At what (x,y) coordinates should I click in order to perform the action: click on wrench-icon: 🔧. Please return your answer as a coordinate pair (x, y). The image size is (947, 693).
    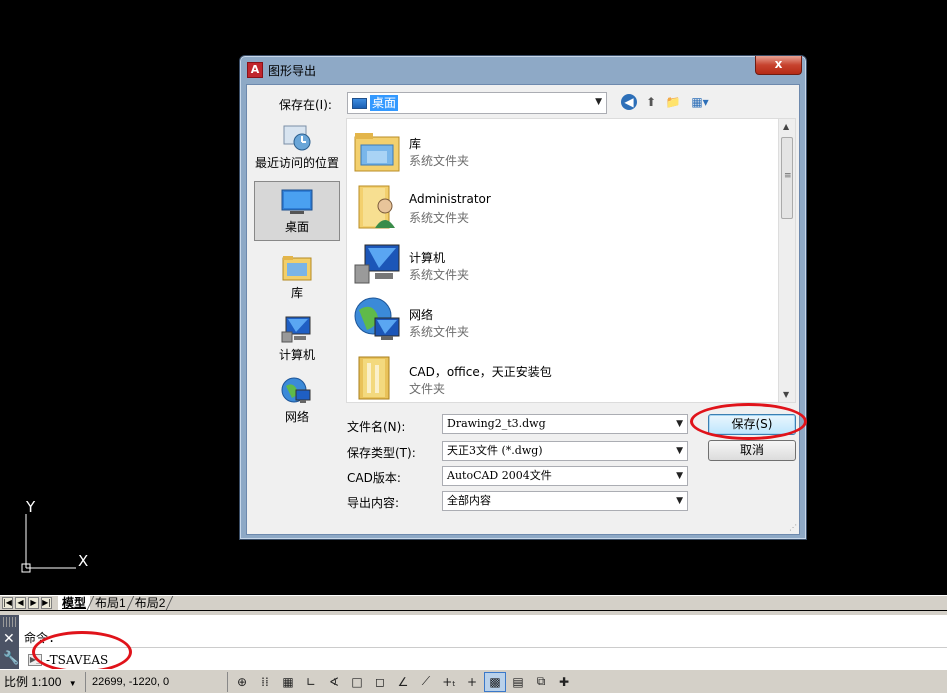
    Looking at the image, I should click on (11, 658).